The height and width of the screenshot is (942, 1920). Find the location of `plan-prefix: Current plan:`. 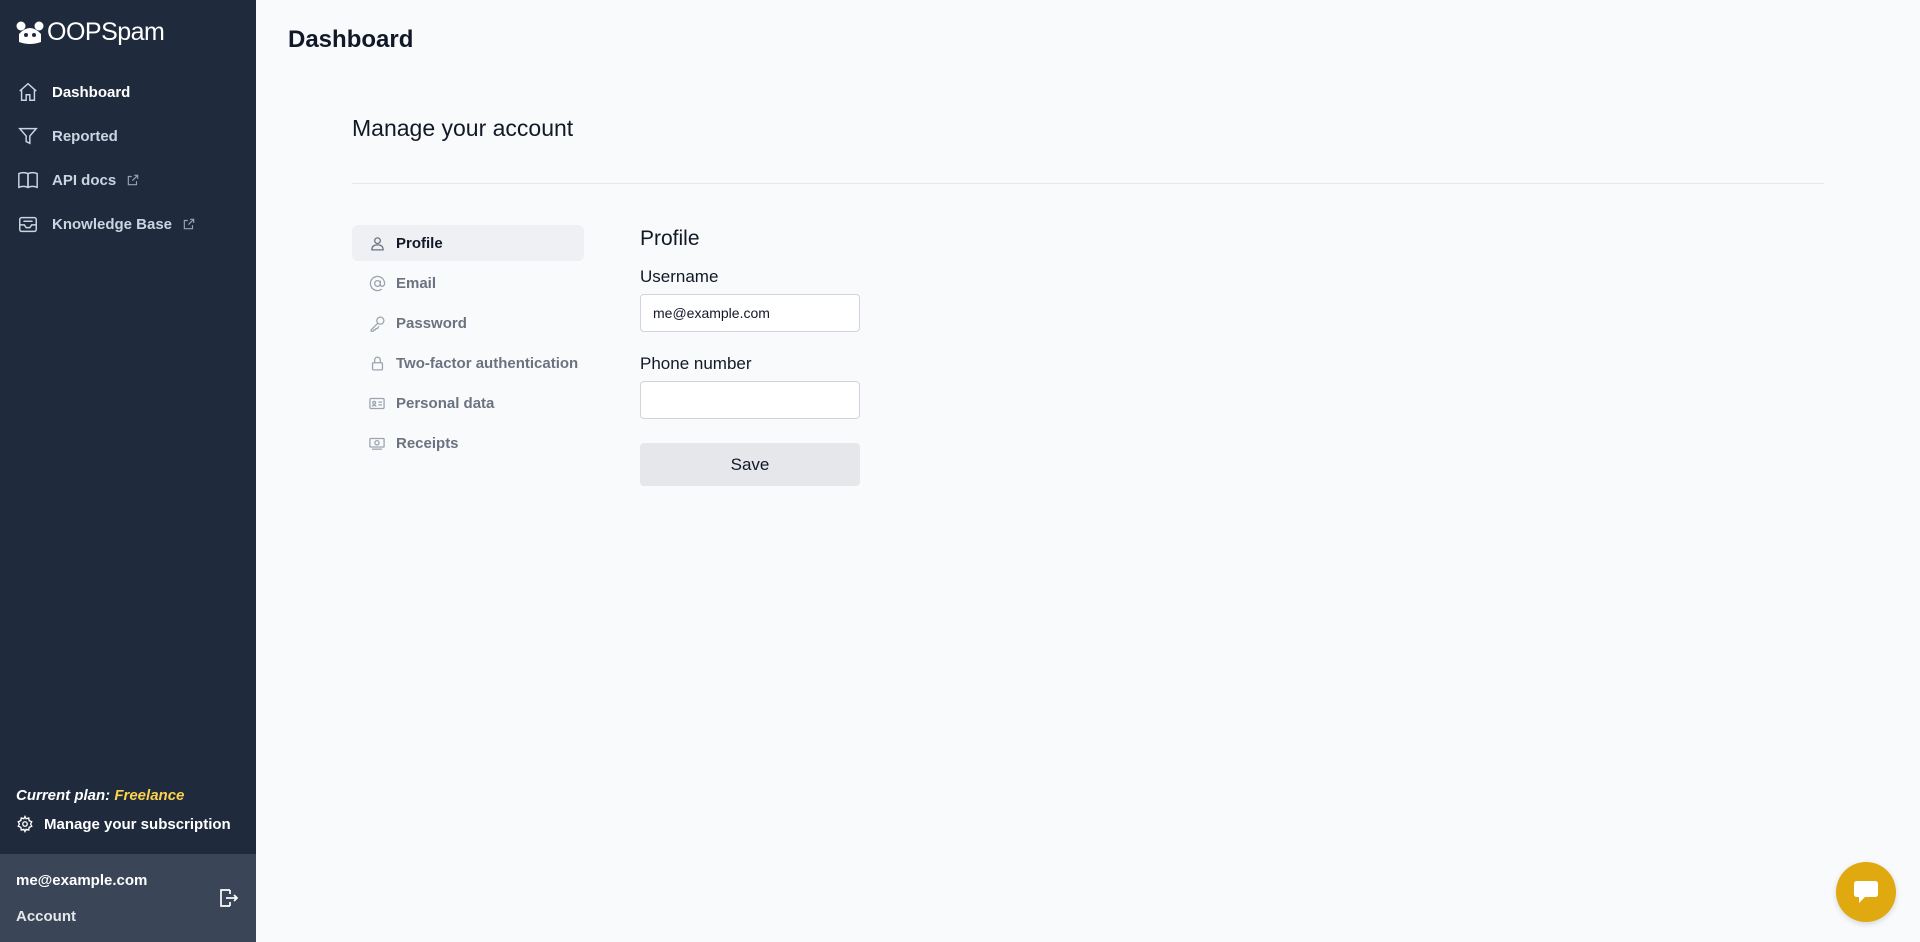

plan-prefix: Current plan: is located at coordinates (63, 795).